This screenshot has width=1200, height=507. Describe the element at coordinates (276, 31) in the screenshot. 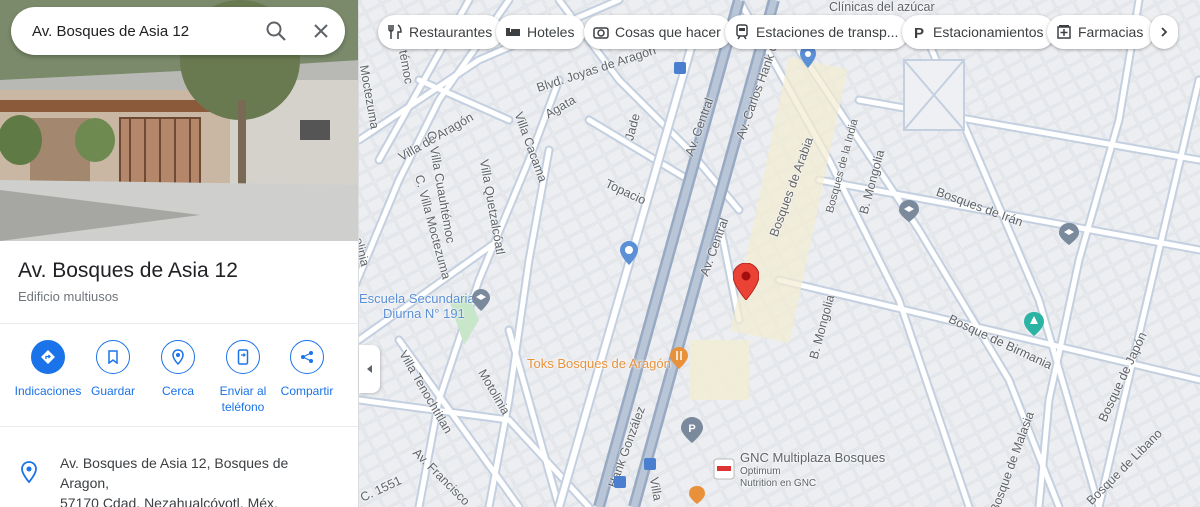

I see `search-icon` at that location.